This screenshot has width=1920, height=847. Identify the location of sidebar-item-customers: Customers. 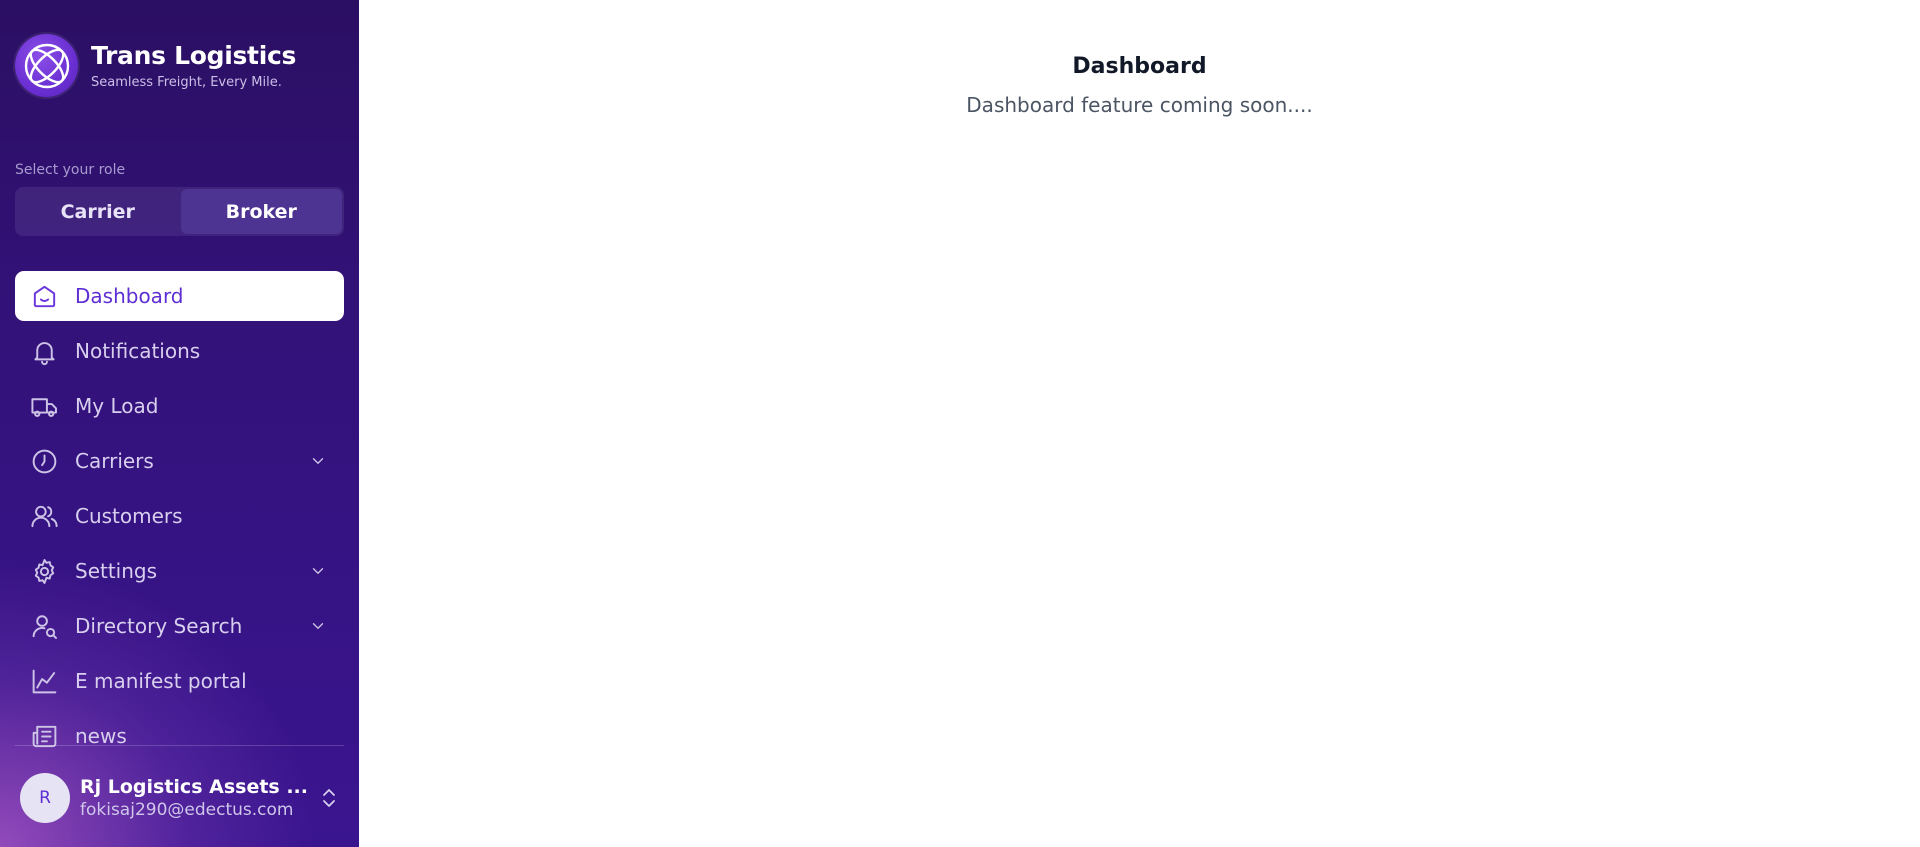
(179, 516).